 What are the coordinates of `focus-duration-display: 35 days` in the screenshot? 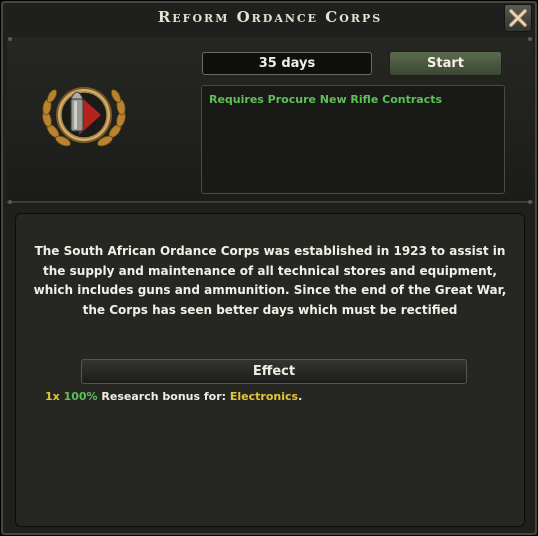 It's located at (287, 63).